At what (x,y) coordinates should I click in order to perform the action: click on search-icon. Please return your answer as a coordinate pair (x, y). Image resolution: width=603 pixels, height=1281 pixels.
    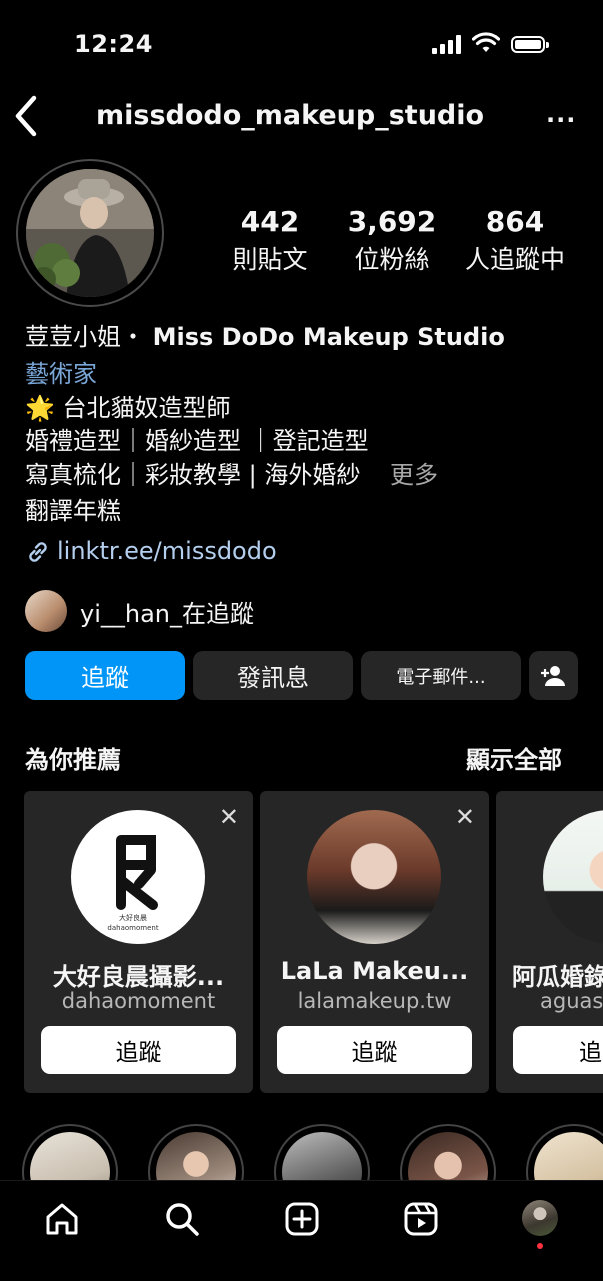
    Looking at the image, I should click on (182, 1219).